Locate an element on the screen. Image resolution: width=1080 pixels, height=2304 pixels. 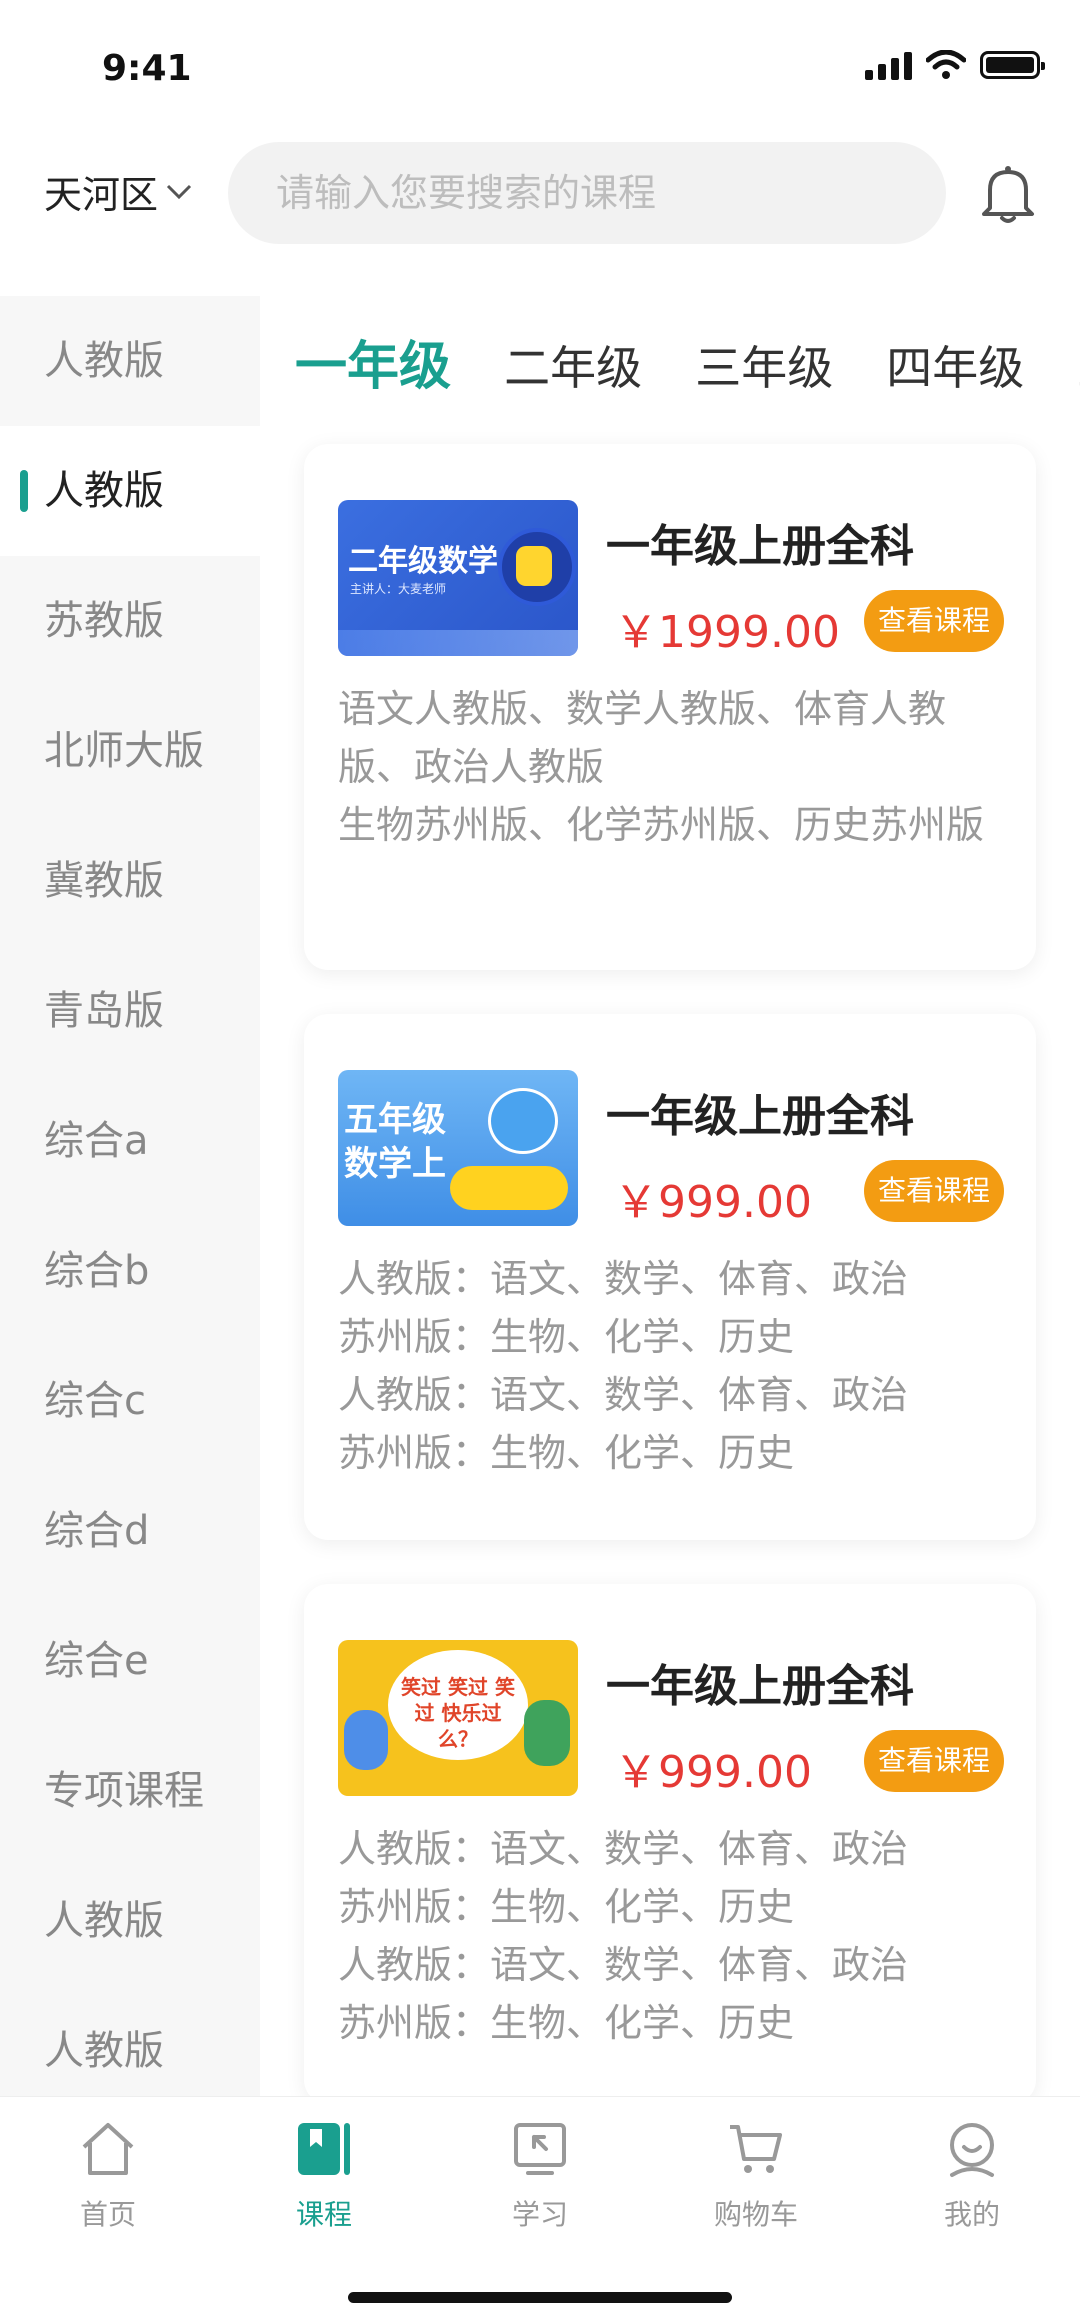
course-thumbnail: 五年级 数学上 is located at coordinates (458, 1148).